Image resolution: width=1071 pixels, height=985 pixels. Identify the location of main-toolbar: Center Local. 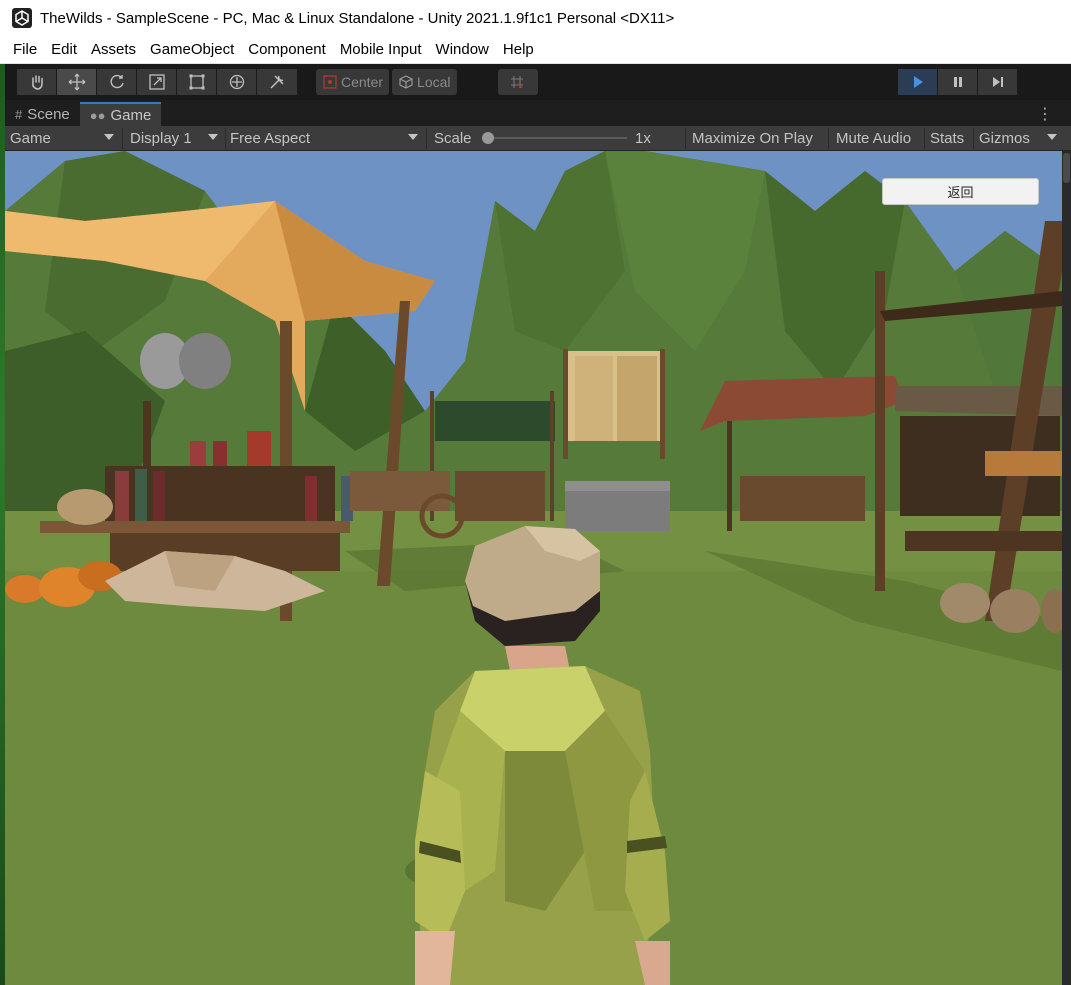
(538, 82).